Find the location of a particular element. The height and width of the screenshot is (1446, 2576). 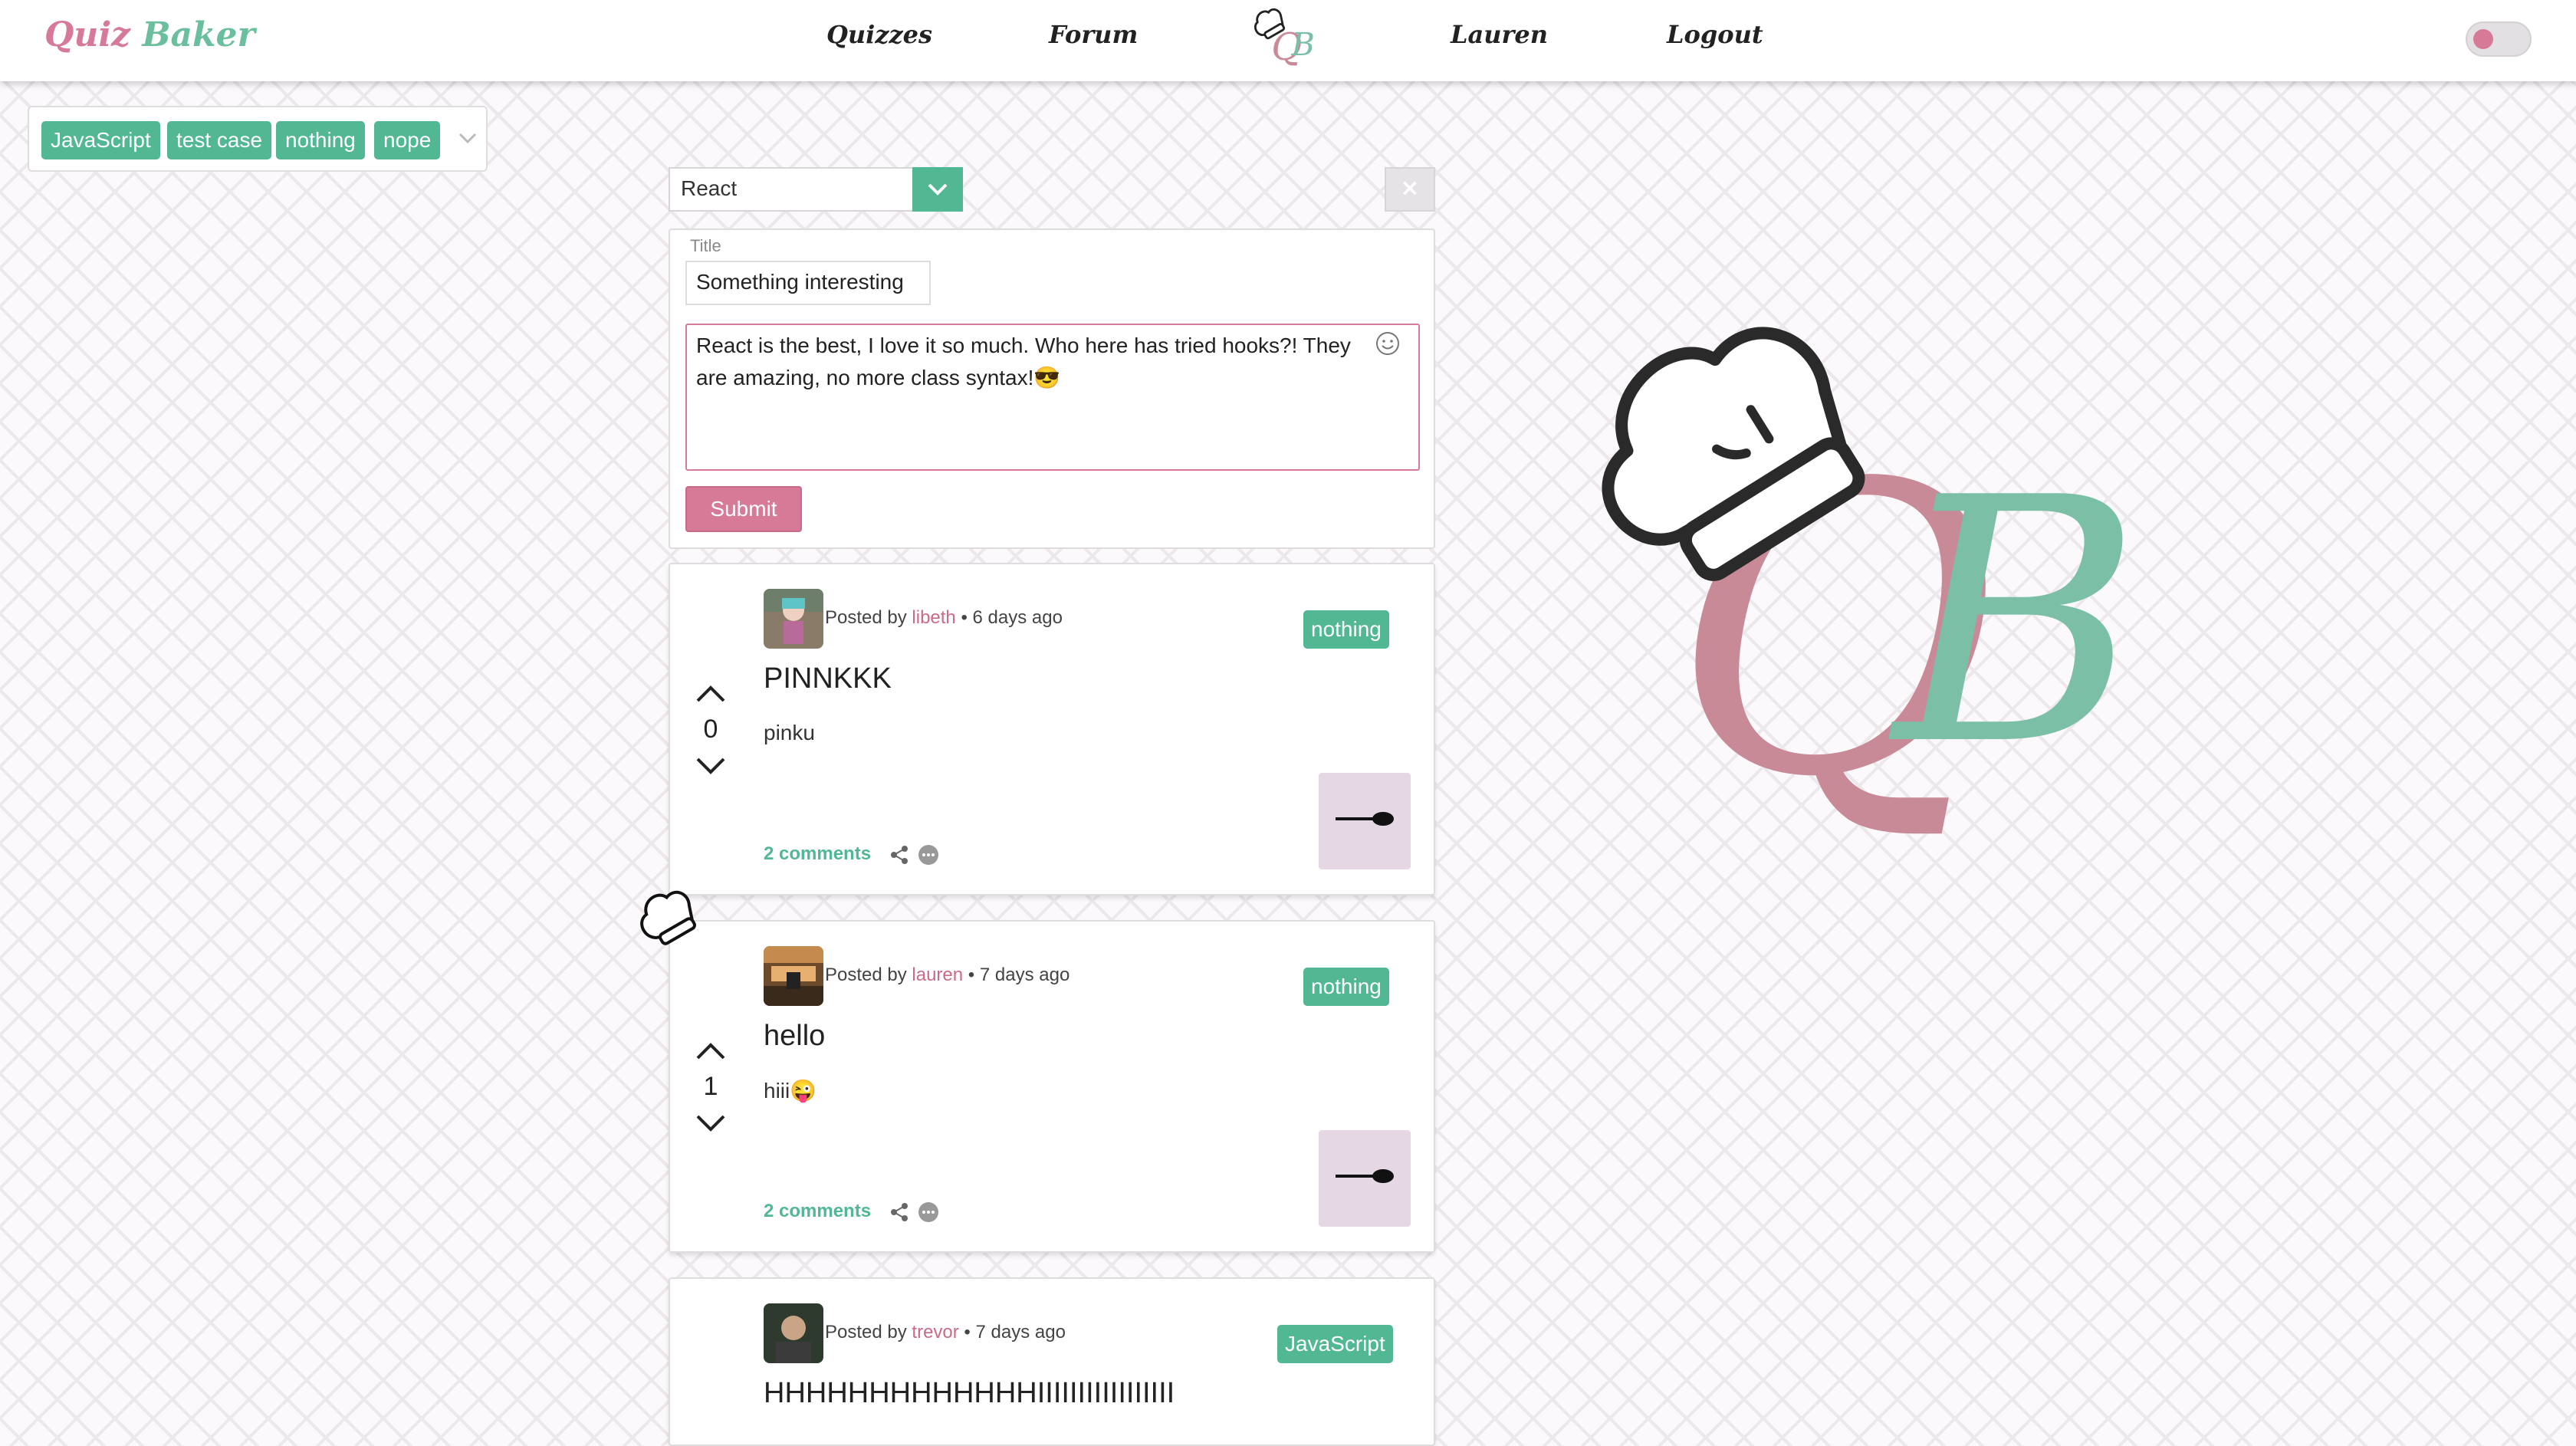

post-author: libeth is located at coordinates (934, 618).